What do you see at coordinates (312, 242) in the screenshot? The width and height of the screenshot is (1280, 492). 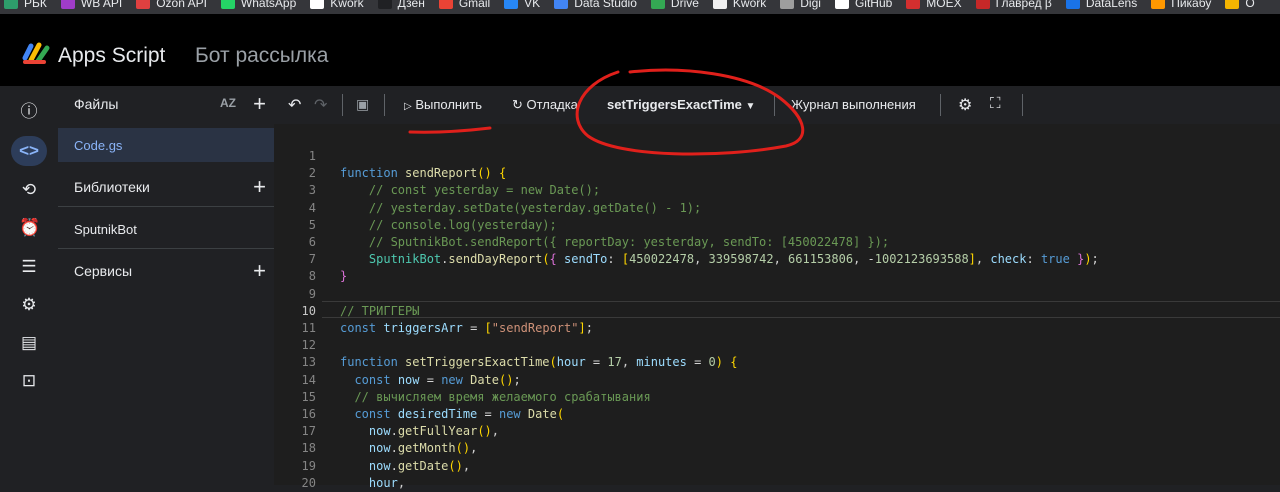 I see `line-number: 6` at bounding box center [312, 242].